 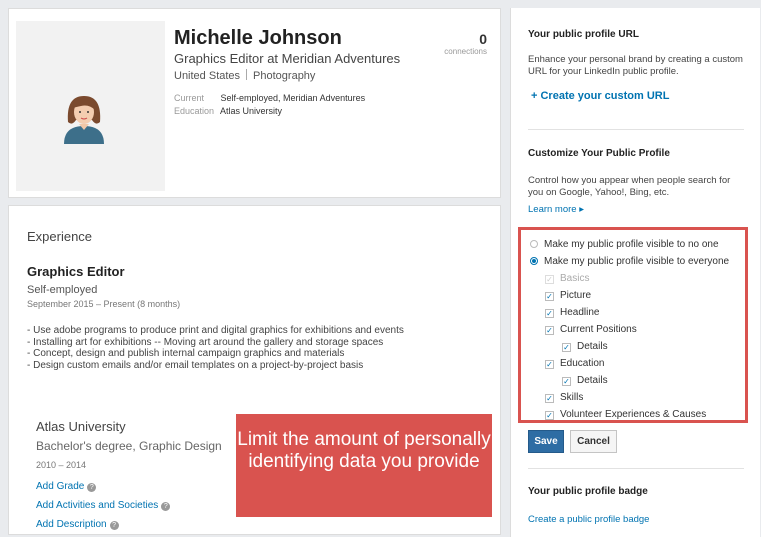 I want to click on checkbox-volunteer: ✓ Volunteer Experiences & Causes, so click(x=625, y=414).